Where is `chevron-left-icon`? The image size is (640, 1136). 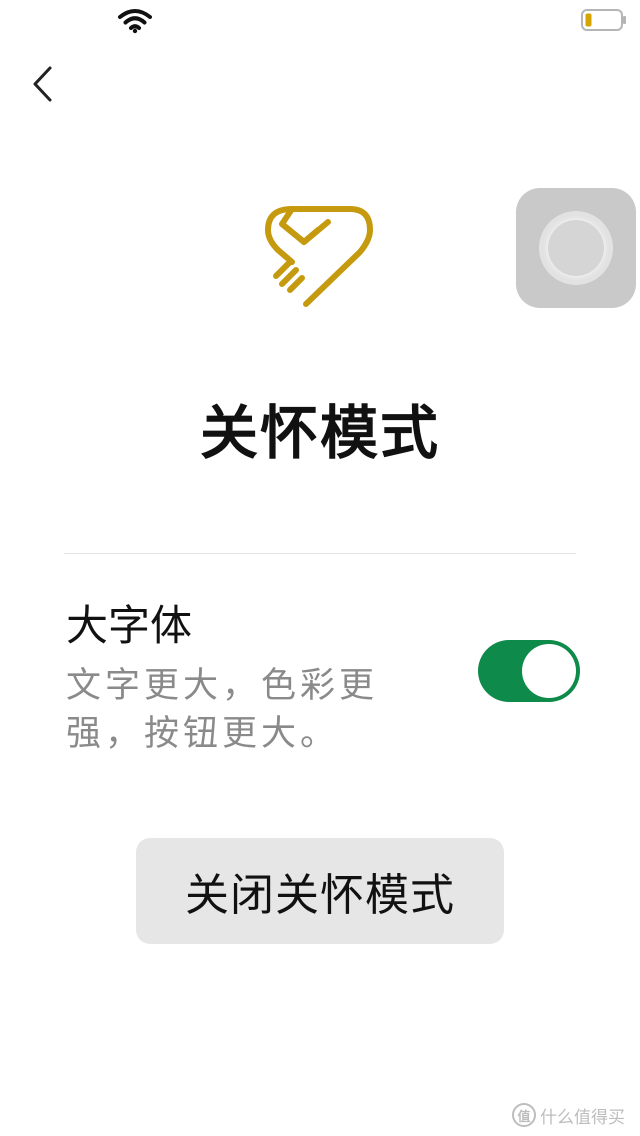
chevron-left-icon is located at coordinates (42, 84).